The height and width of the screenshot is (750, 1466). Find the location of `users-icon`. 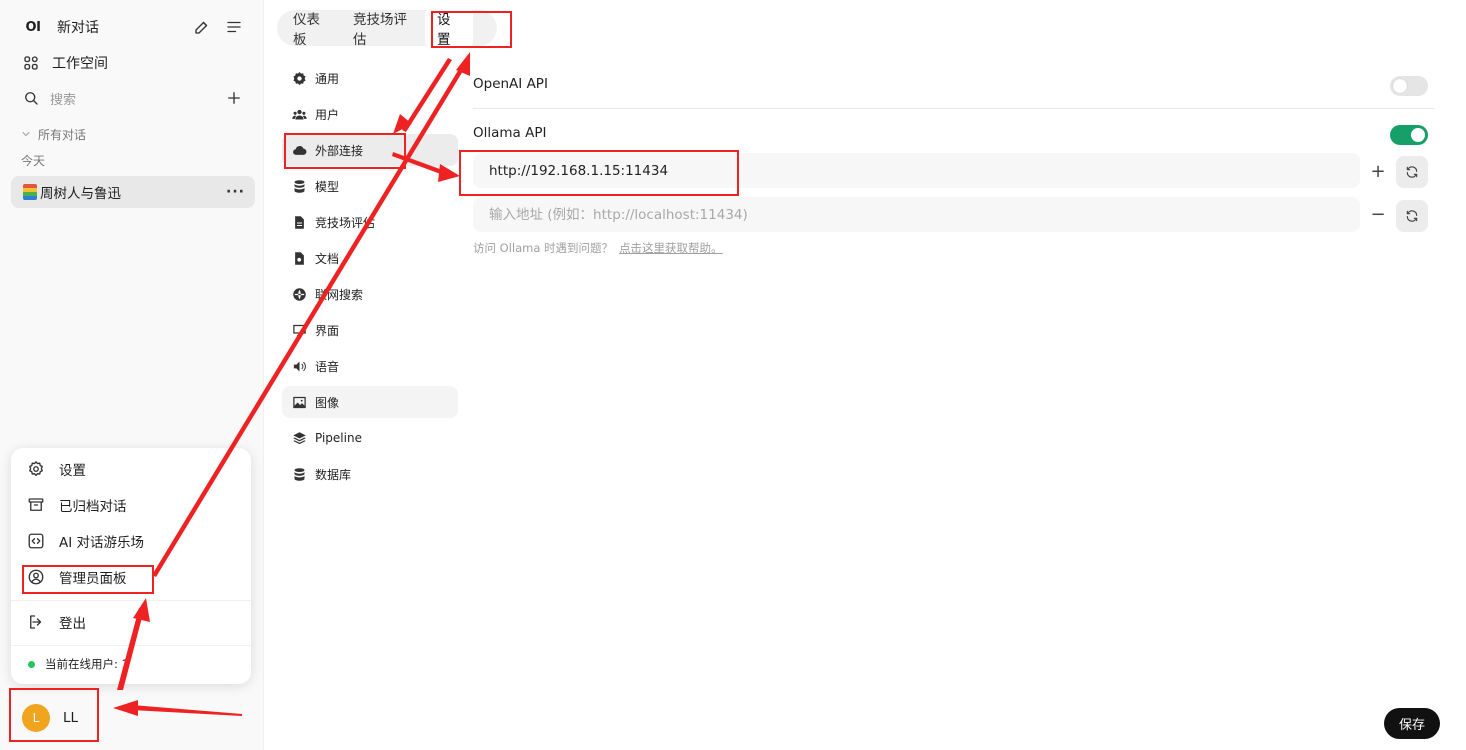

users-icon is located at coordinates (299, 114).